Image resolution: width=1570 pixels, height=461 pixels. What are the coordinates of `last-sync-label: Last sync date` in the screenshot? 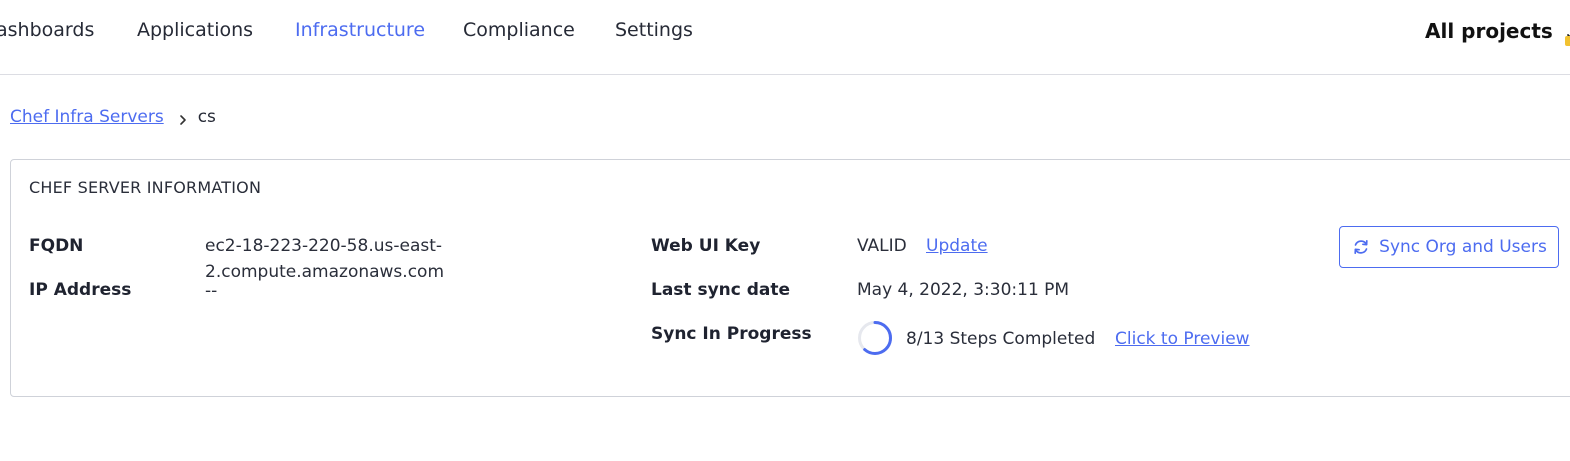 It's located at (721, 290).